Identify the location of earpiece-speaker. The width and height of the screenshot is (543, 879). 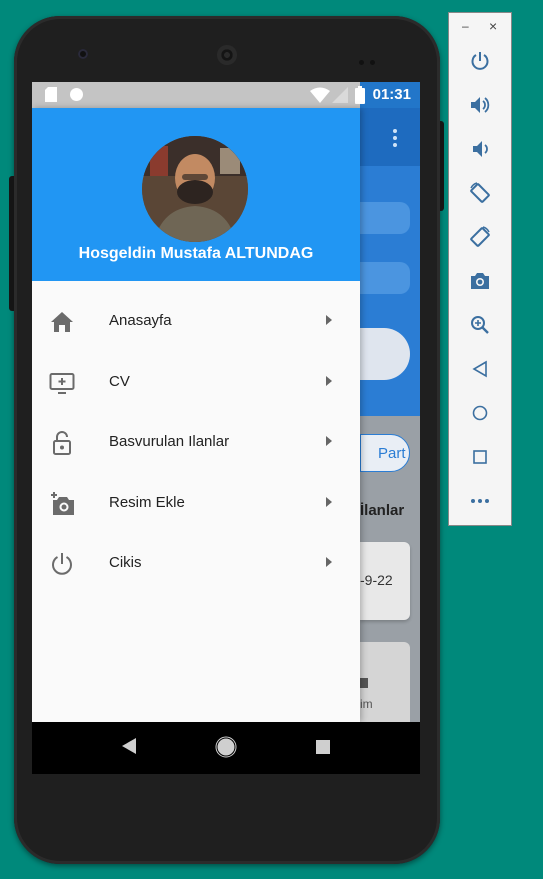
(227, 55).